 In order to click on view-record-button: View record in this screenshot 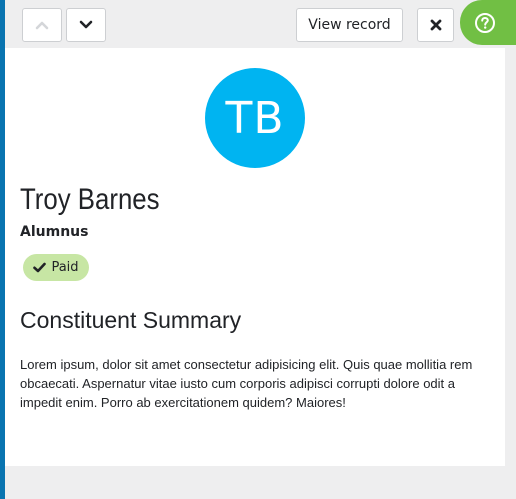, I will do `click(349, 25)`.